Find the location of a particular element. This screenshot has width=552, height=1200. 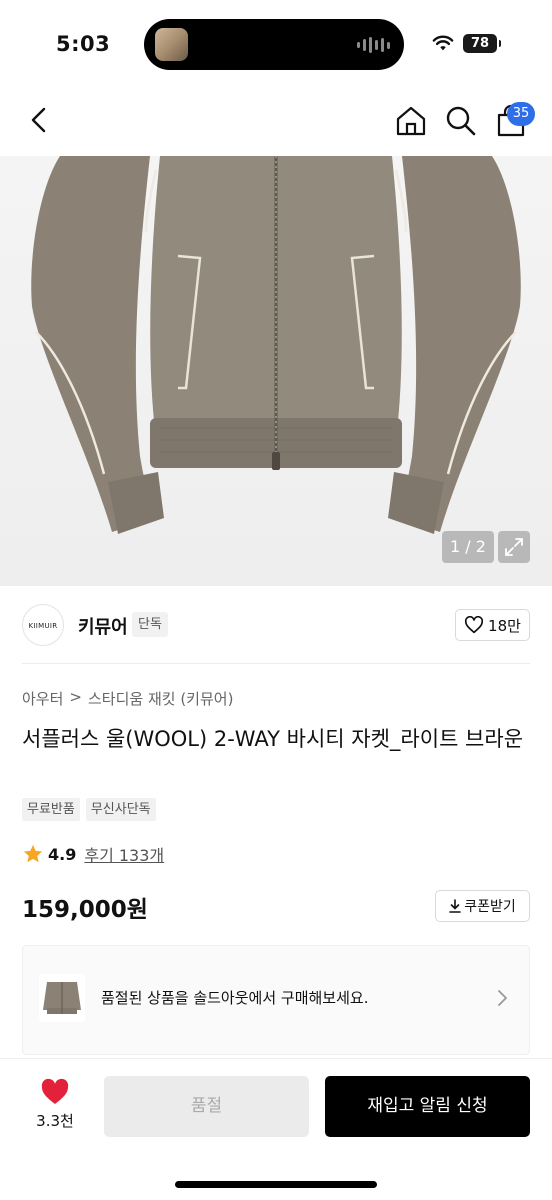

breadcrumb: 아우터 > 스타디움 재킷 (키뮤어) is located at coordinates (127, 698).